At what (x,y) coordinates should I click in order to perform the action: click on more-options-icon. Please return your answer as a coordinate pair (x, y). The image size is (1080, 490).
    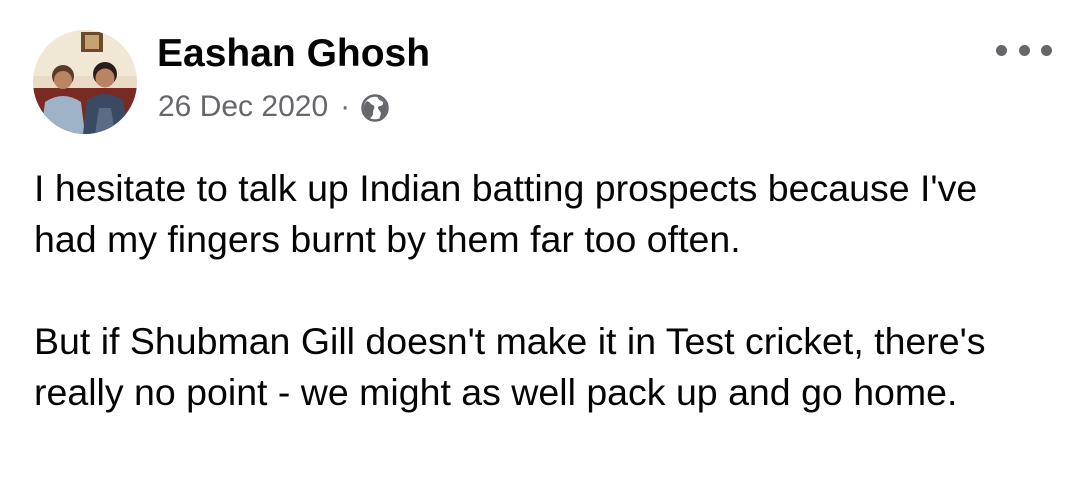
    Looking at the image, I should click on (1024, 50).